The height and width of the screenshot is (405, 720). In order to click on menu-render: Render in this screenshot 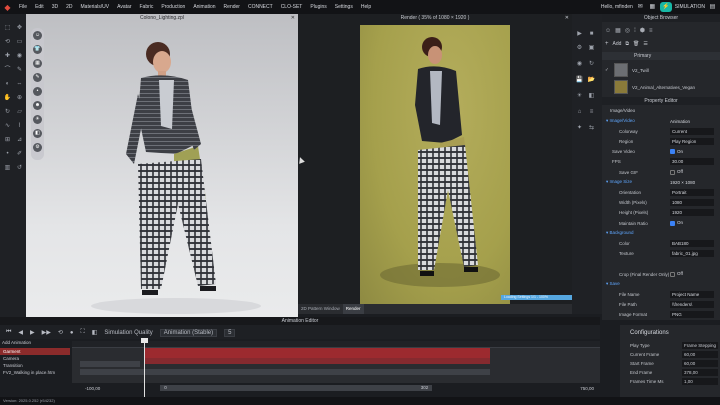, I will do `click(232, 7)`.